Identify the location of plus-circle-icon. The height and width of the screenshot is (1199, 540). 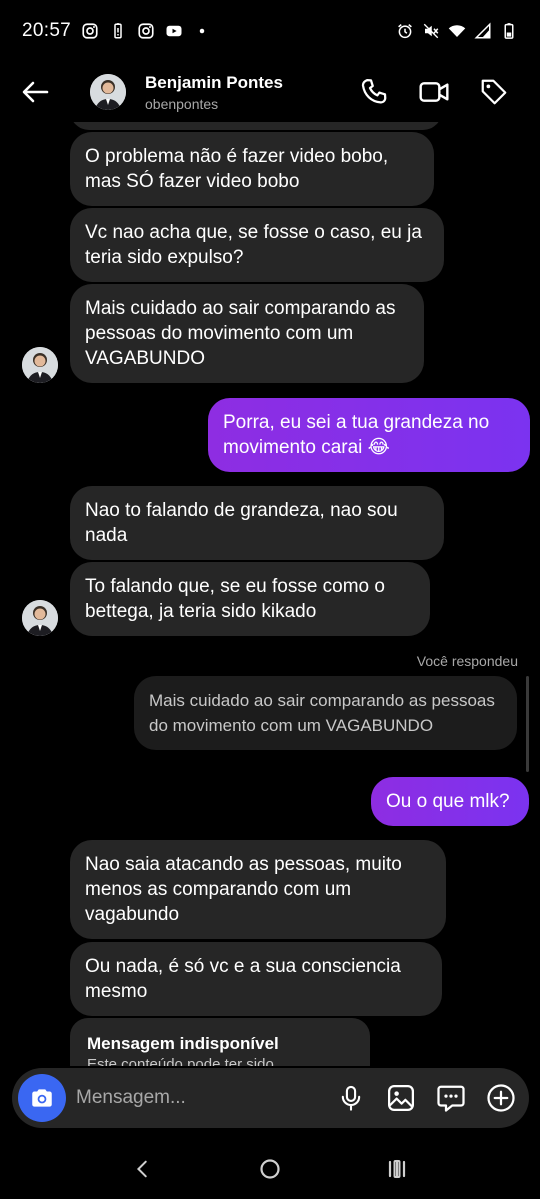
(501, 1098).